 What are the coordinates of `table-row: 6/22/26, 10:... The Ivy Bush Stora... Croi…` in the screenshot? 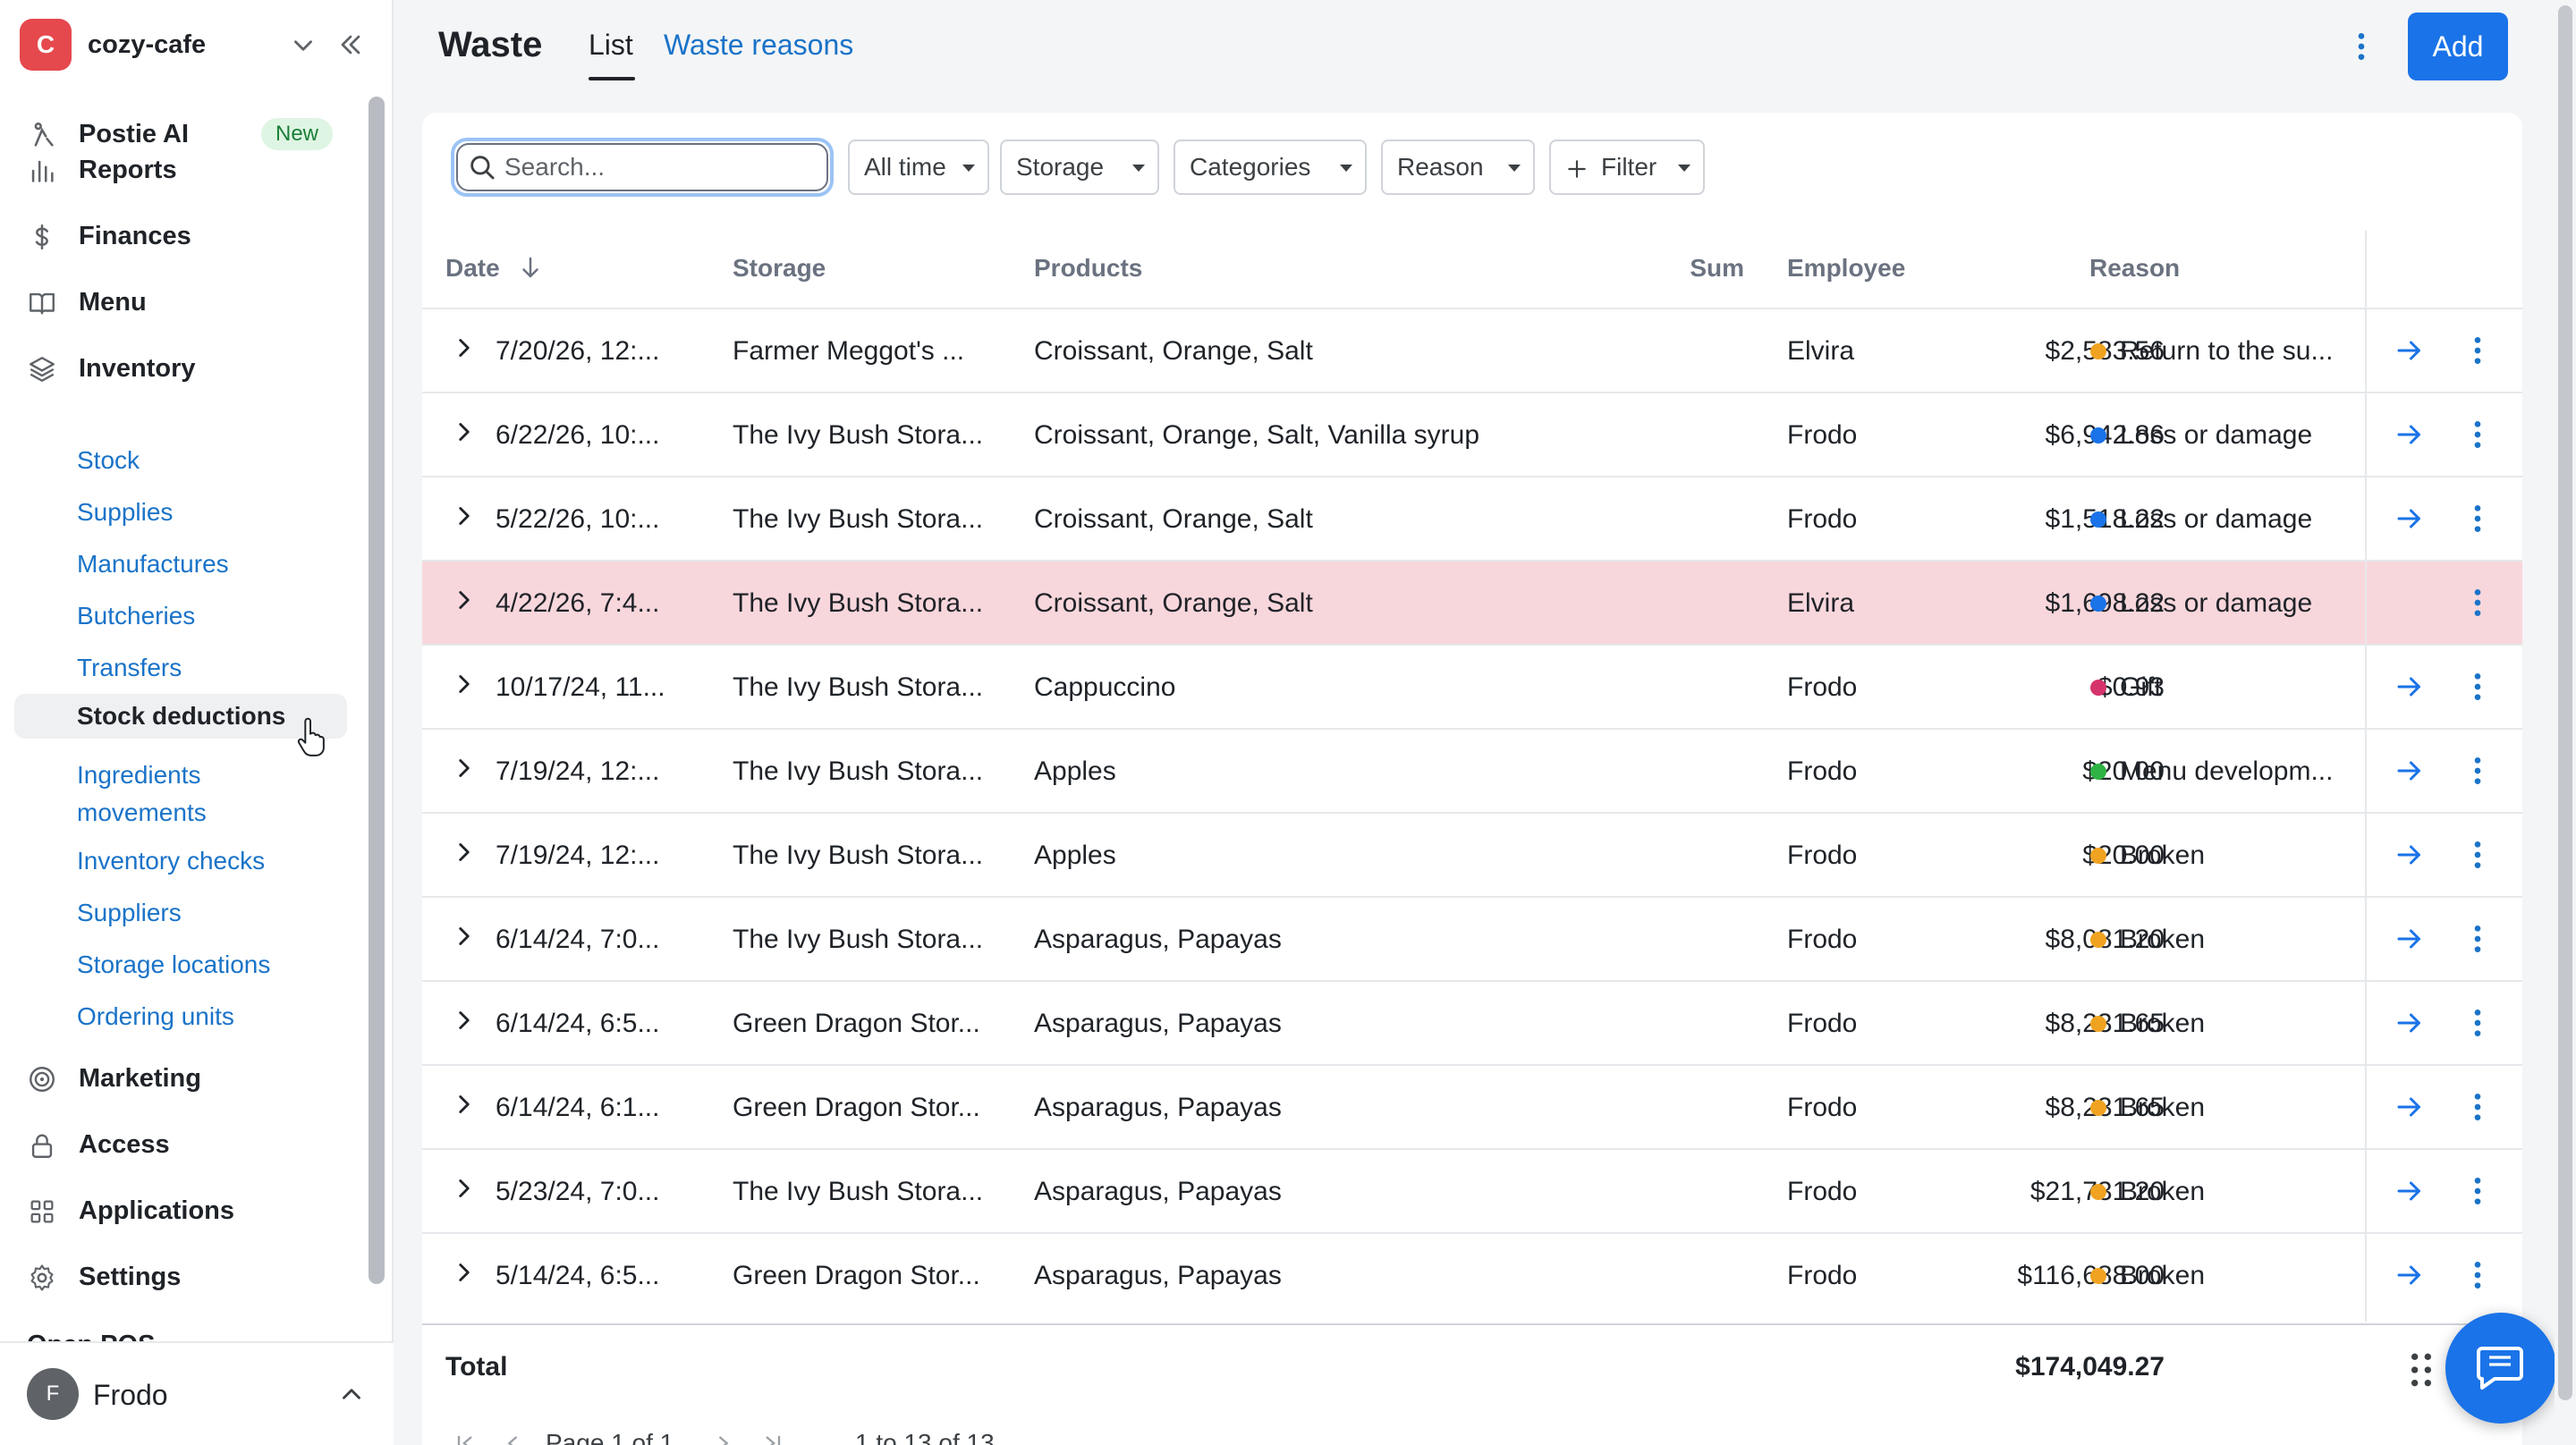 It's located at (1472, 434).